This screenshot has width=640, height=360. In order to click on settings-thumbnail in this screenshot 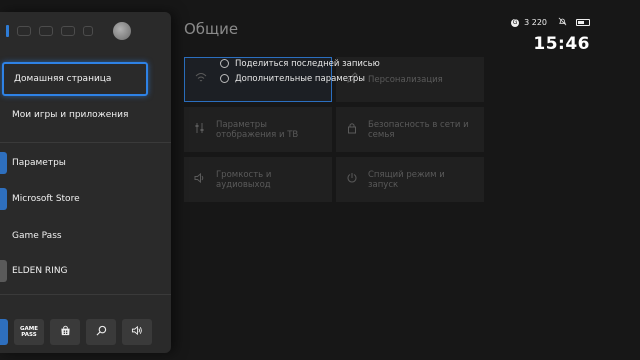, I will do `click(3, 163)`.